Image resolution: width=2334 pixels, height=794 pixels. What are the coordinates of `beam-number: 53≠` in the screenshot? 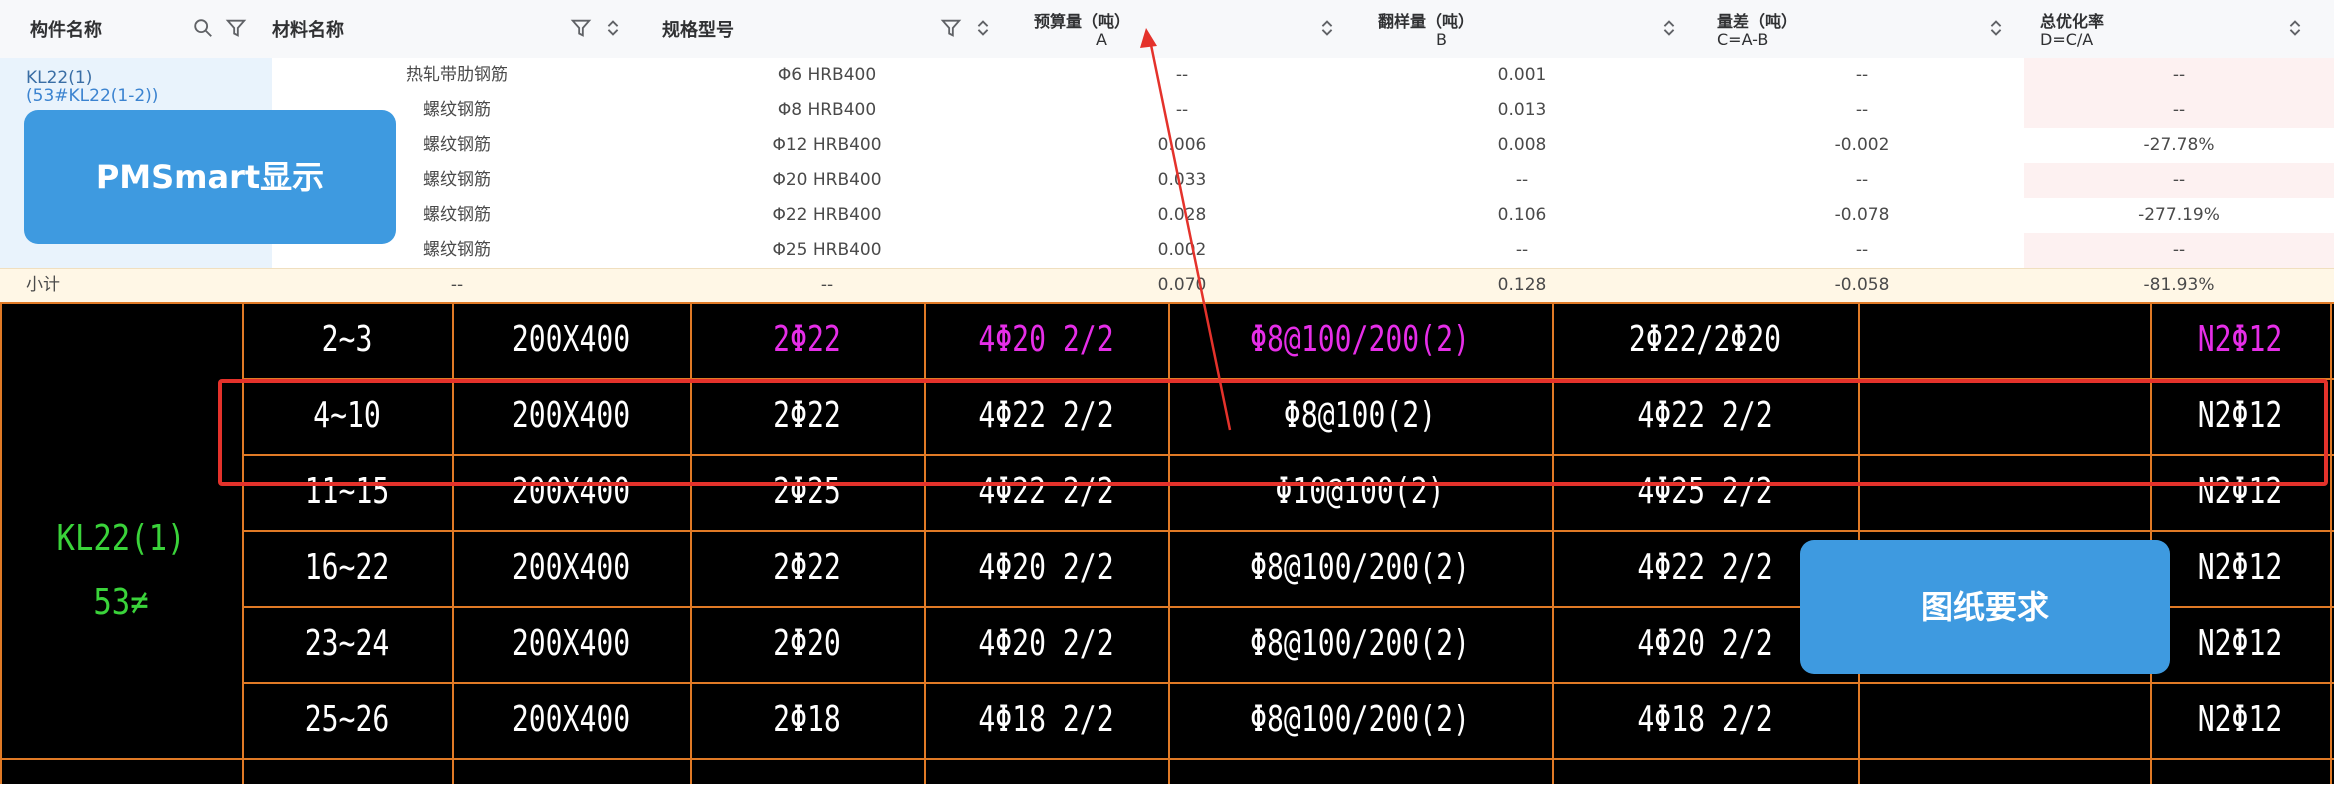 It's located at (121, 602).